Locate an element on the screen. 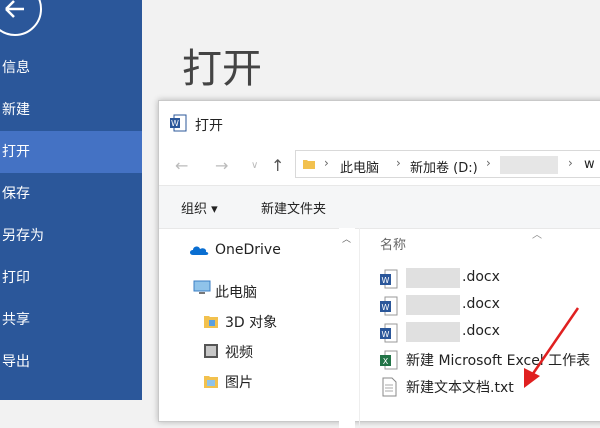 Image resolution: width=600 pixels, height=428 pixels. back-button is located at coordinates (21, 18).